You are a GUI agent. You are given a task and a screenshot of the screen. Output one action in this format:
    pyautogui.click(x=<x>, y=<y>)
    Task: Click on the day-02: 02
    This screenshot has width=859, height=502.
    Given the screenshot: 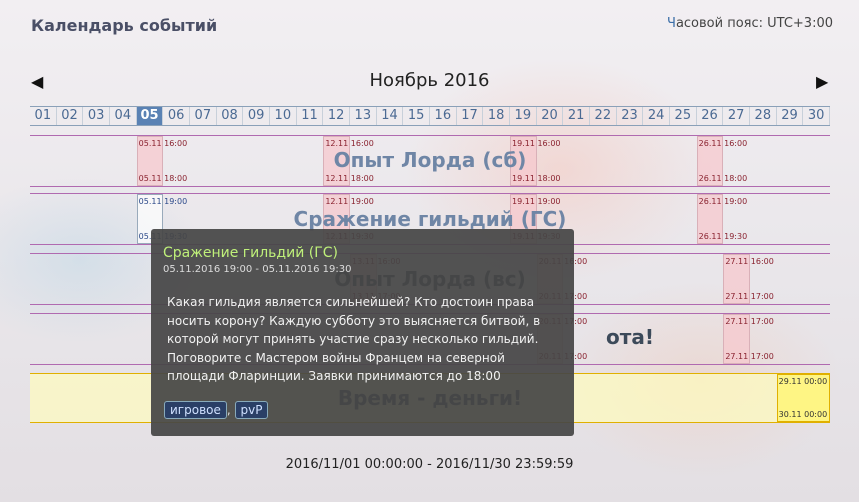 What is the action you would take?
    pyautogui.click(x=70, y=116)
    